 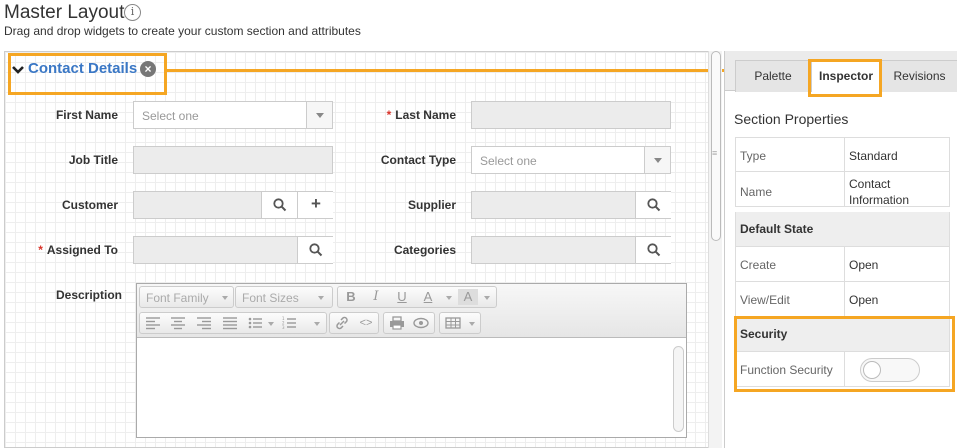 What do you see at coordinates (170, 116) in the screenshot?
I see `first-name-placeholder: Select one` at bounding box center [170, 116].